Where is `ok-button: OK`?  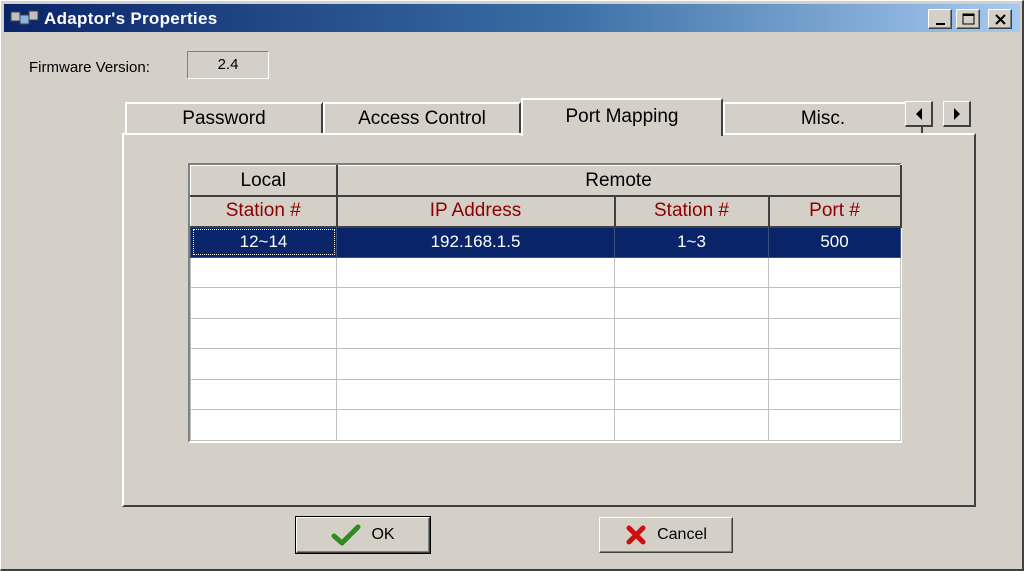
ok-button: OK is located at coordinates (363, 535).